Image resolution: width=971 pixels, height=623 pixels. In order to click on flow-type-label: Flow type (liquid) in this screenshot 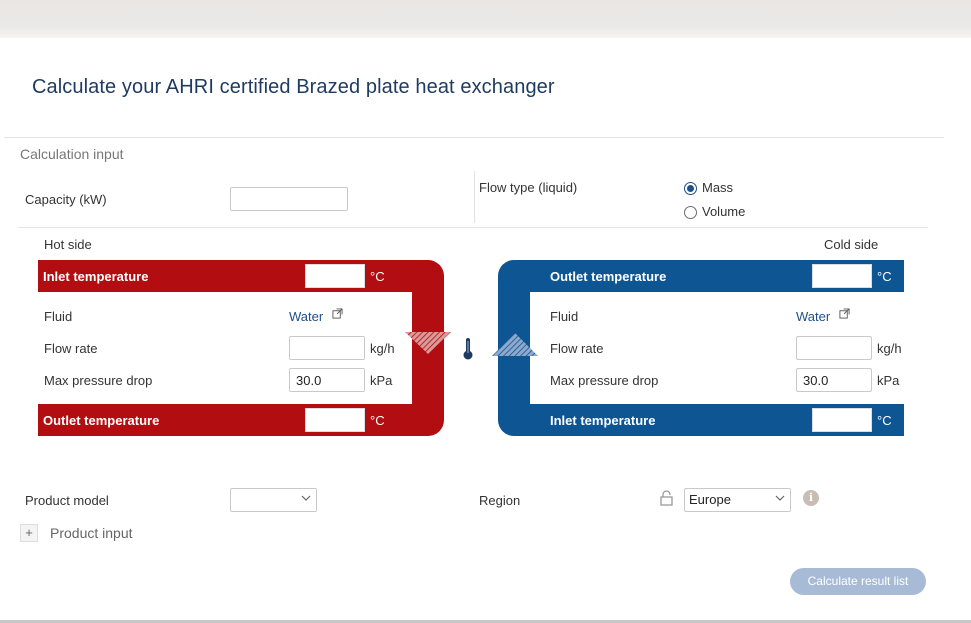, I will do `click(528, 187)`.